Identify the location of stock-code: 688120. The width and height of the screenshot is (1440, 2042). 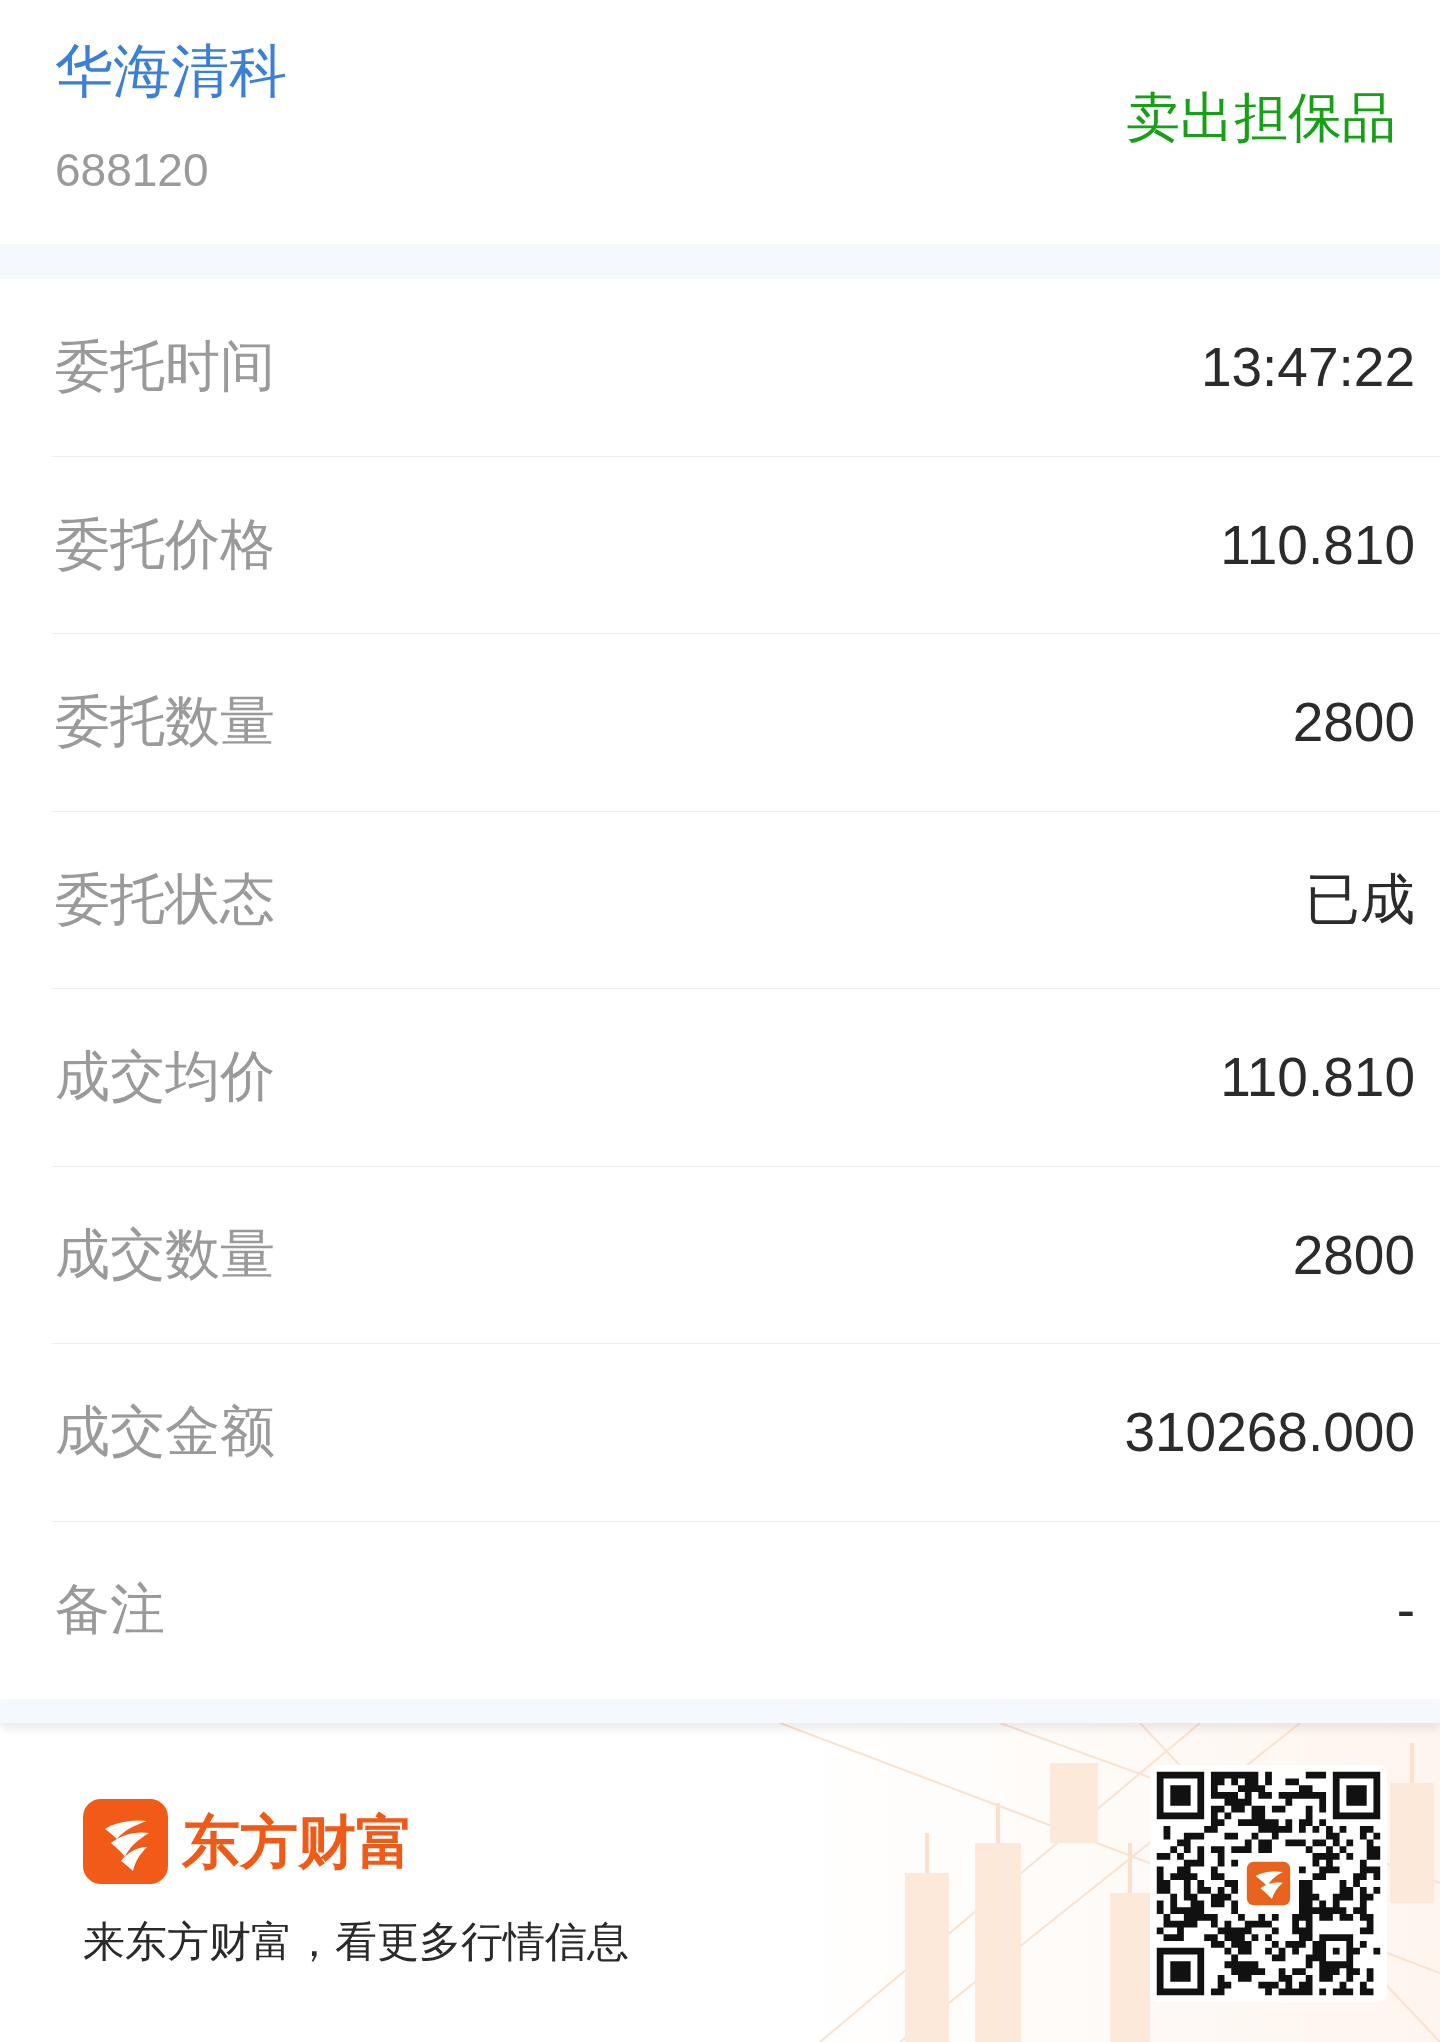
(132, 170).